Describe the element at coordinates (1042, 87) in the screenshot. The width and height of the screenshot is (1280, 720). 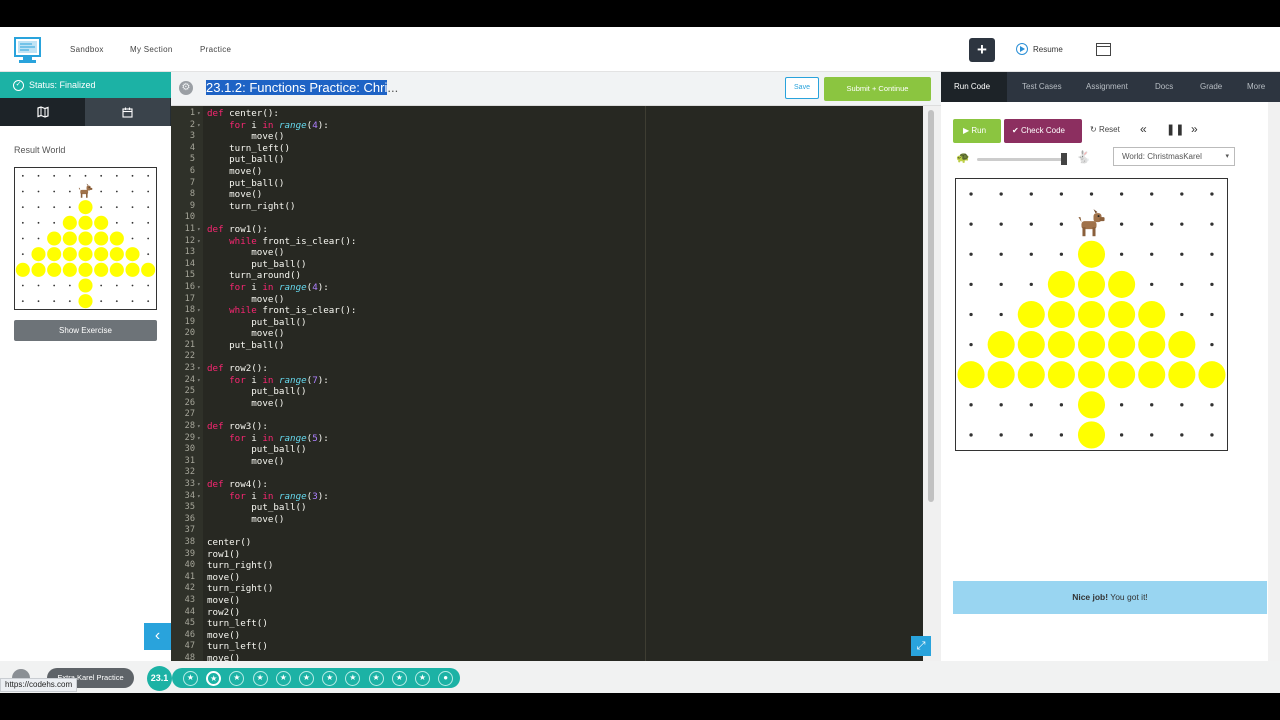
I see `tab-test-cases: Test Cases` at that location.